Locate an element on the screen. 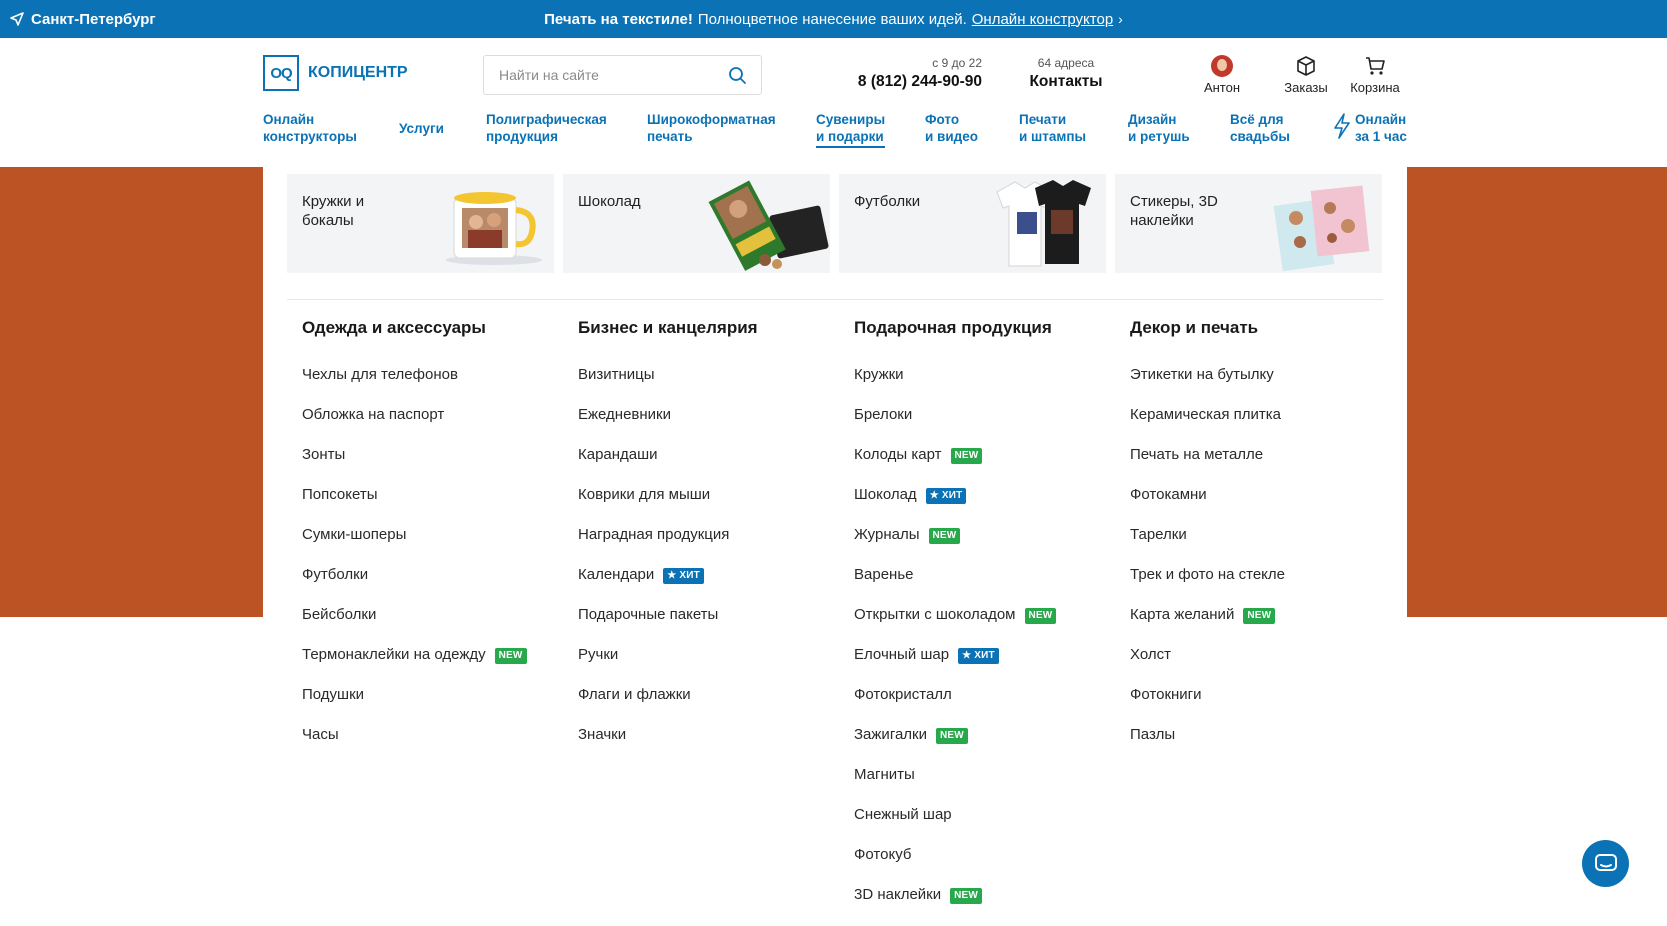 The height and width of the screenshot is (926, 1667). list-item: Коврики для мыши is located at coordinates (668, 506).